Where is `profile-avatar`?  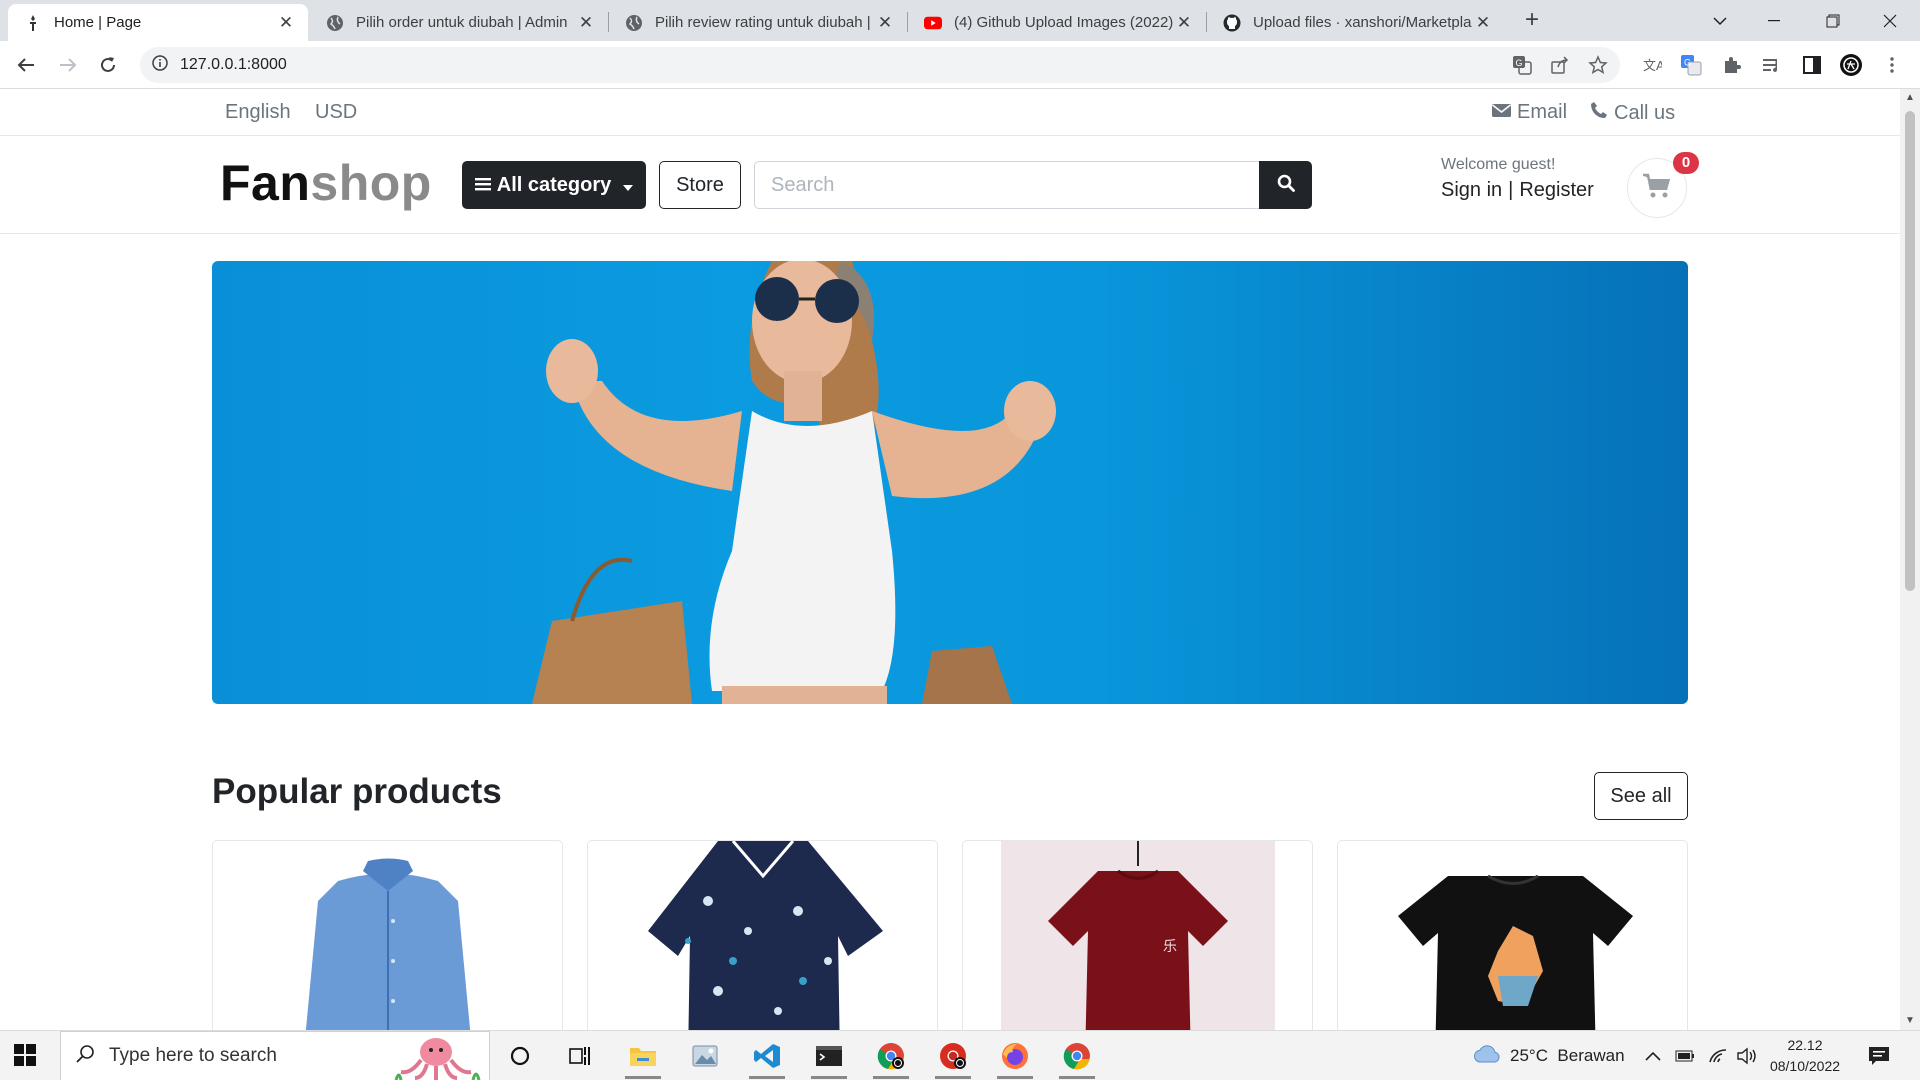 profile-avatar is located at coordinates (1851, 65).